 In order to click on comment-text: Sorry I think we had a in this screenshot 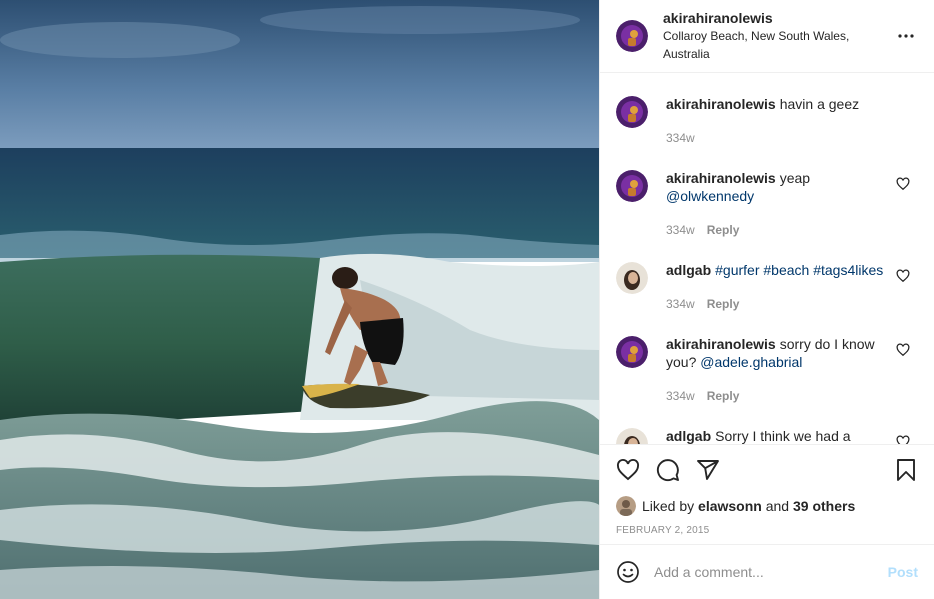, I will do `click(783, 436)`.